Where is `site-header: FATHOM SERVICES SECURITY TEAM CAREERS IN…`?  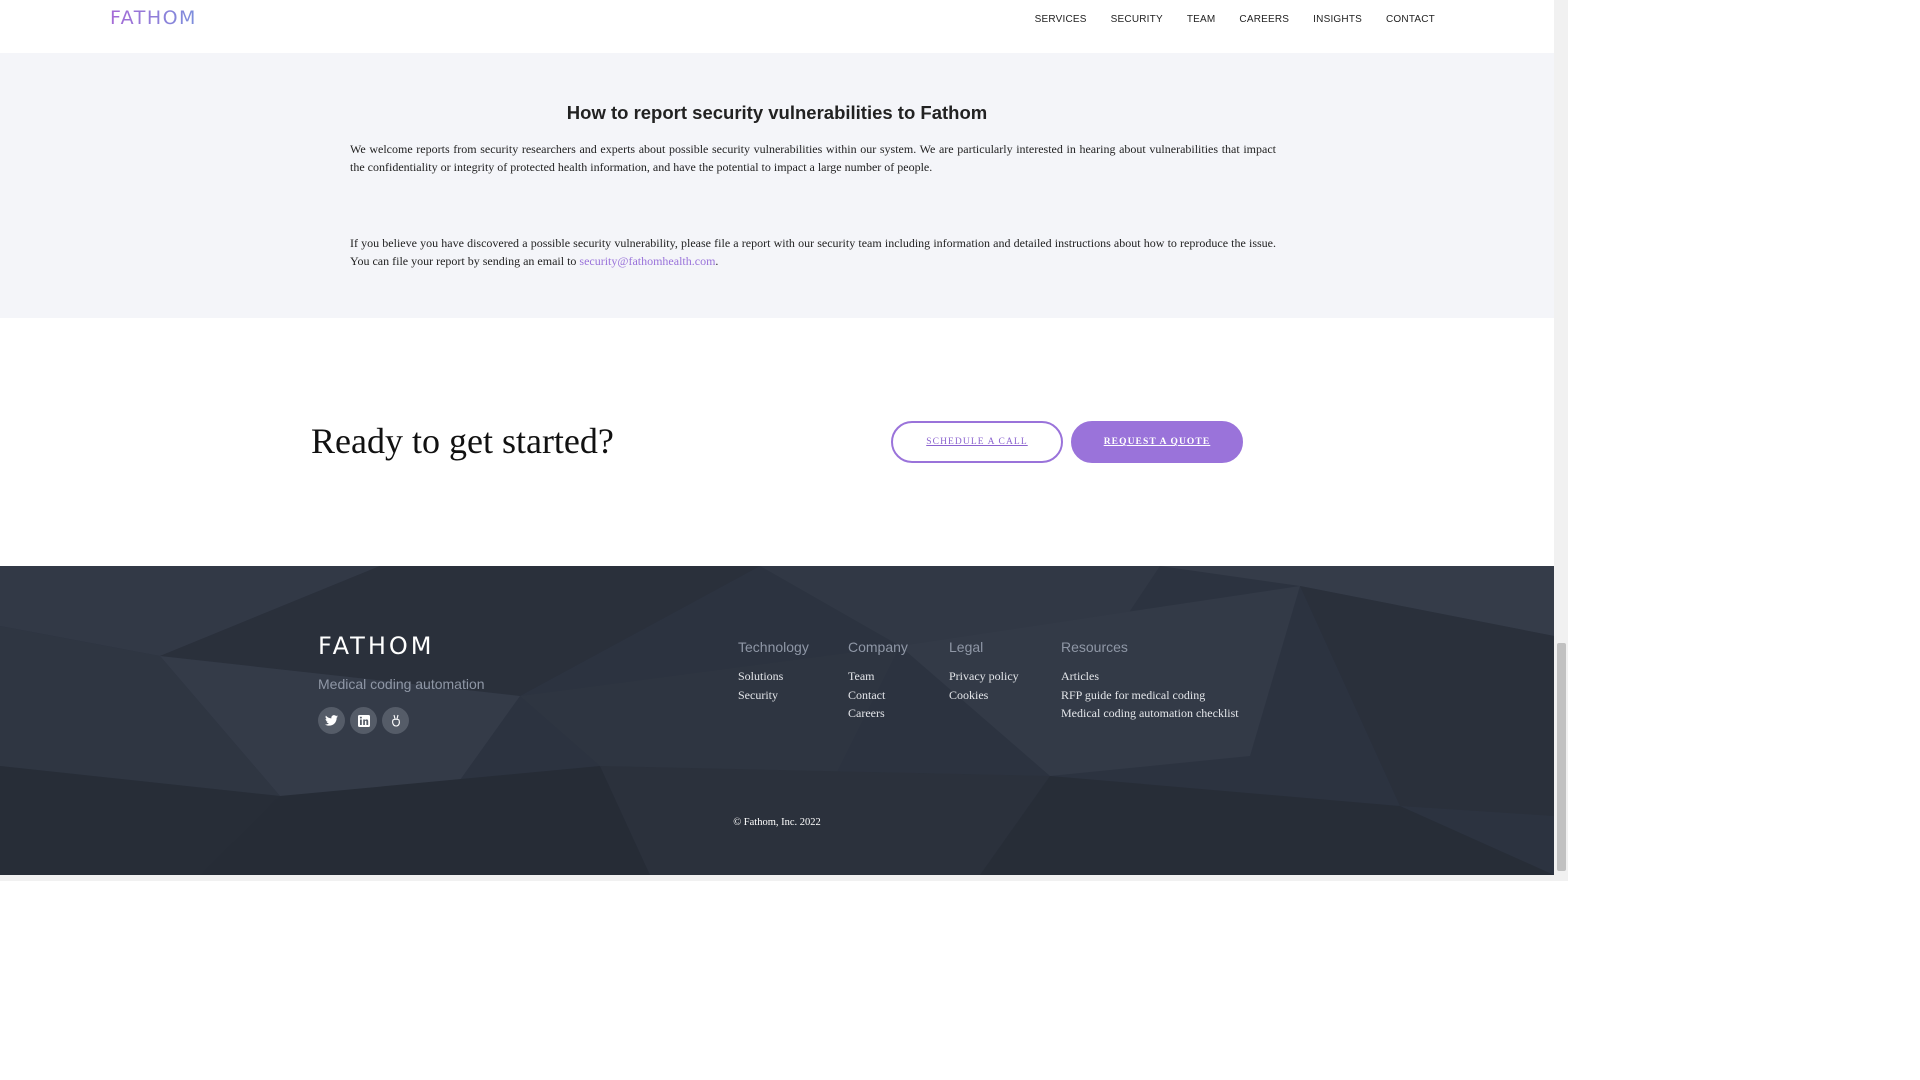 site-header: FATHOM SERVICES SECURITY TEAM CAREERS IN… is located at coordinates (777, 27).